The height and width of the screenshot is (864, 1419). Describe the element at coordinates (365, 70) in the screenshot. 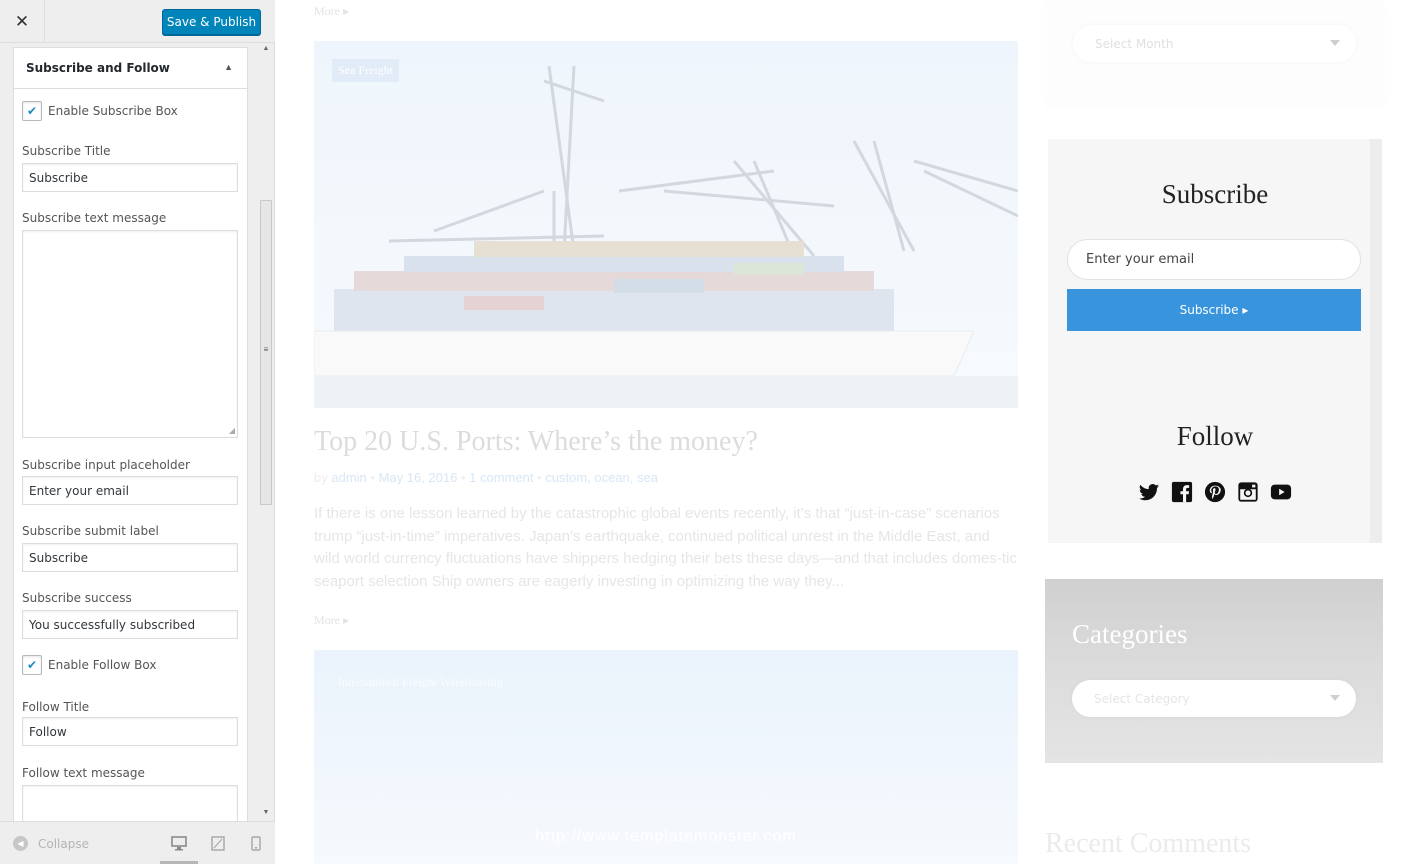

I see `post-category-tag: Sea Freight` at that location.